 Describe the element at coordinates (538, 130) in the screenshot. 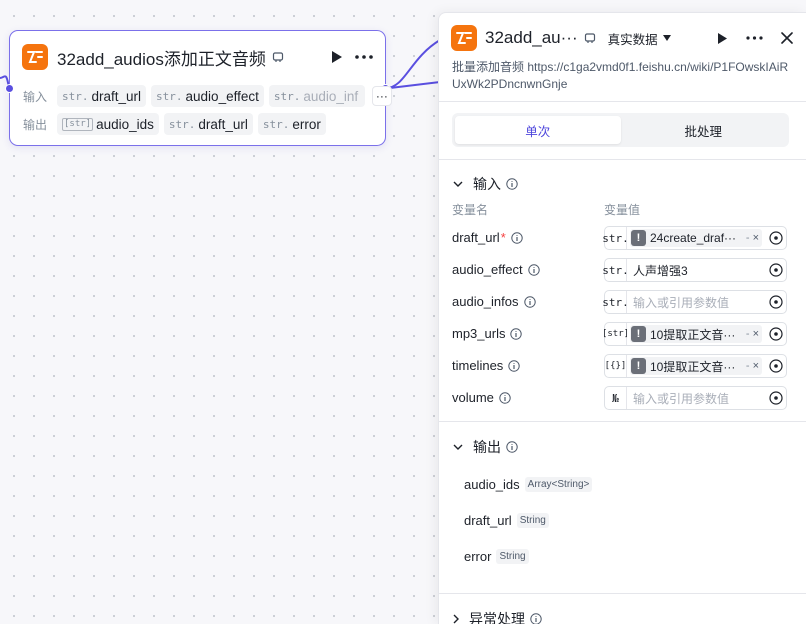

I see `tab-single: 单次` at that location.